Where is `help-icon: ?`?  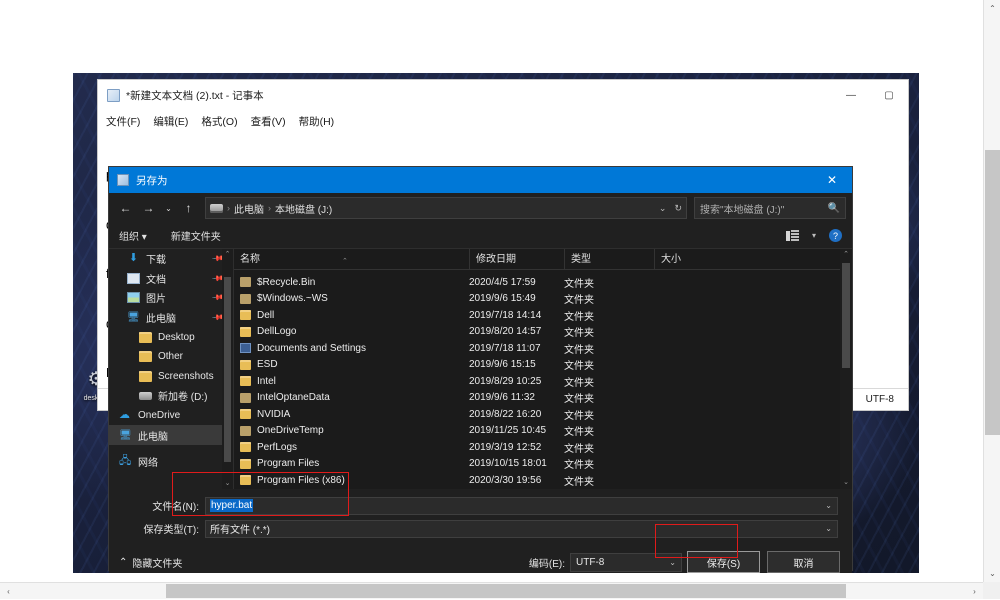 help-icon: ? is located at coordinates (835, 235).